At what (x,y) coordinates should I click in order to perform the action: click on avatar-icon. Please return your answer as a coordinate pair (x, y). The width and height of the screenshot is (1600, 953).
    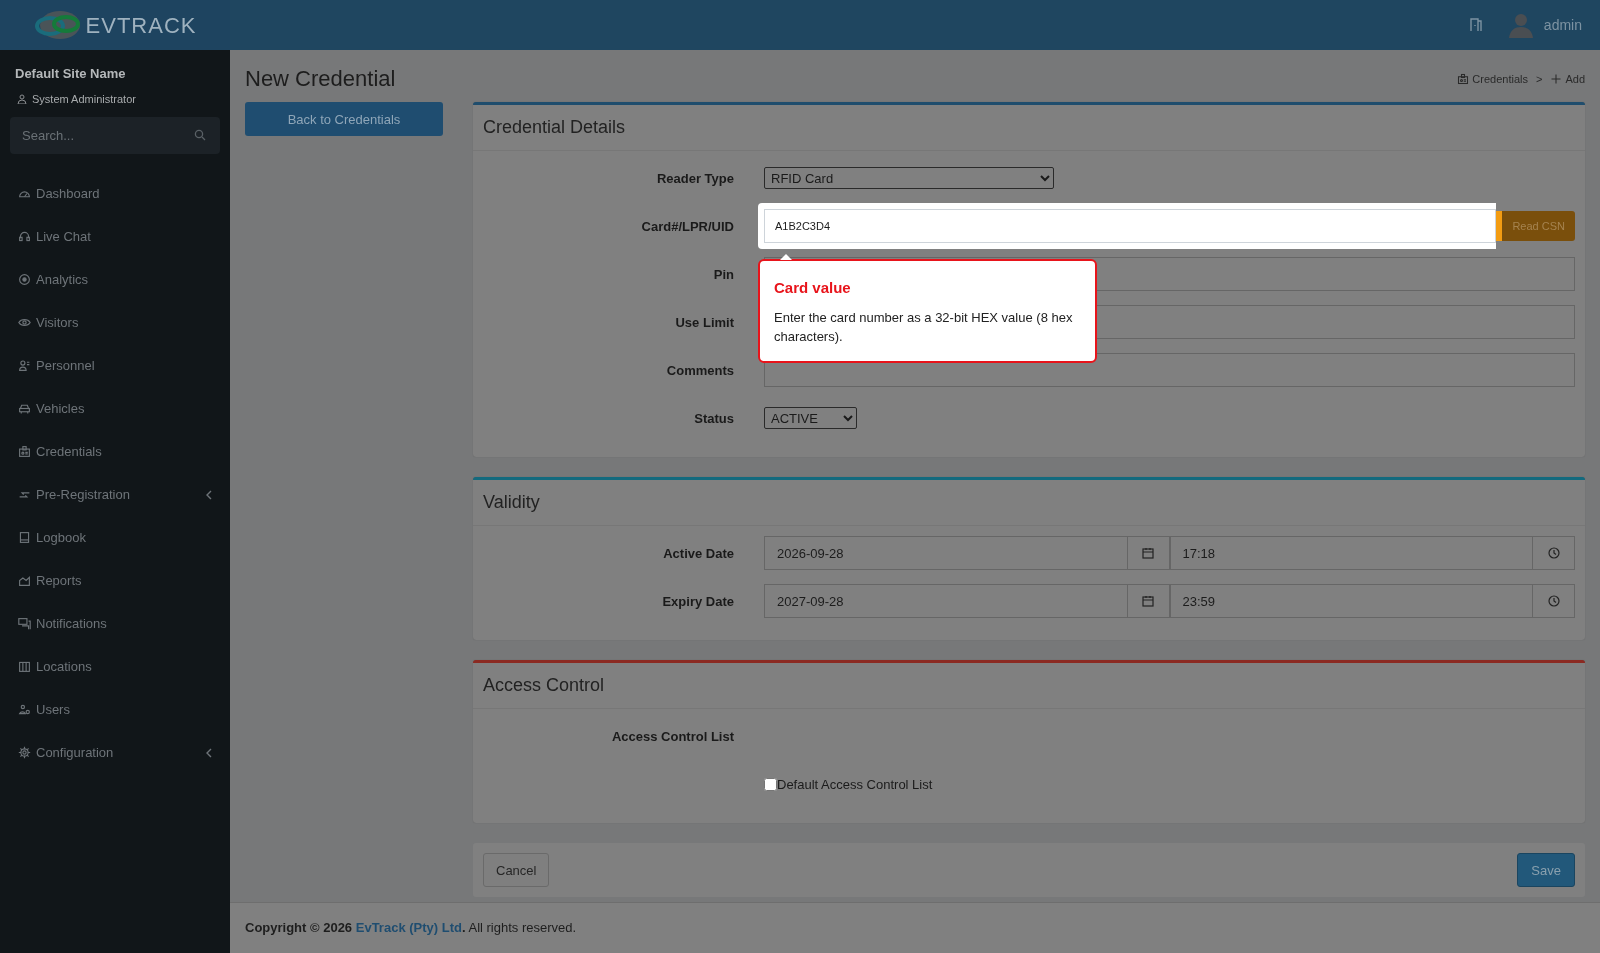
    Looking at the image, I should click on (1520, 25).